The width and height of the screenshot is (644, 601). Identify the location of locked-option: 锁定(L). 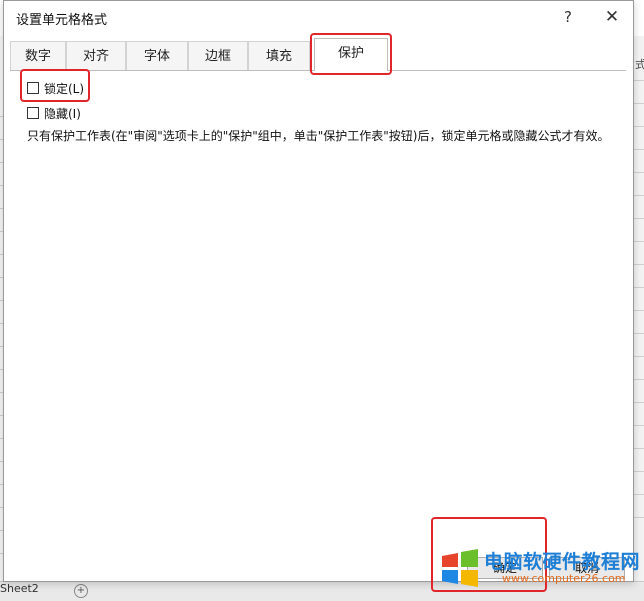
(55, 88).